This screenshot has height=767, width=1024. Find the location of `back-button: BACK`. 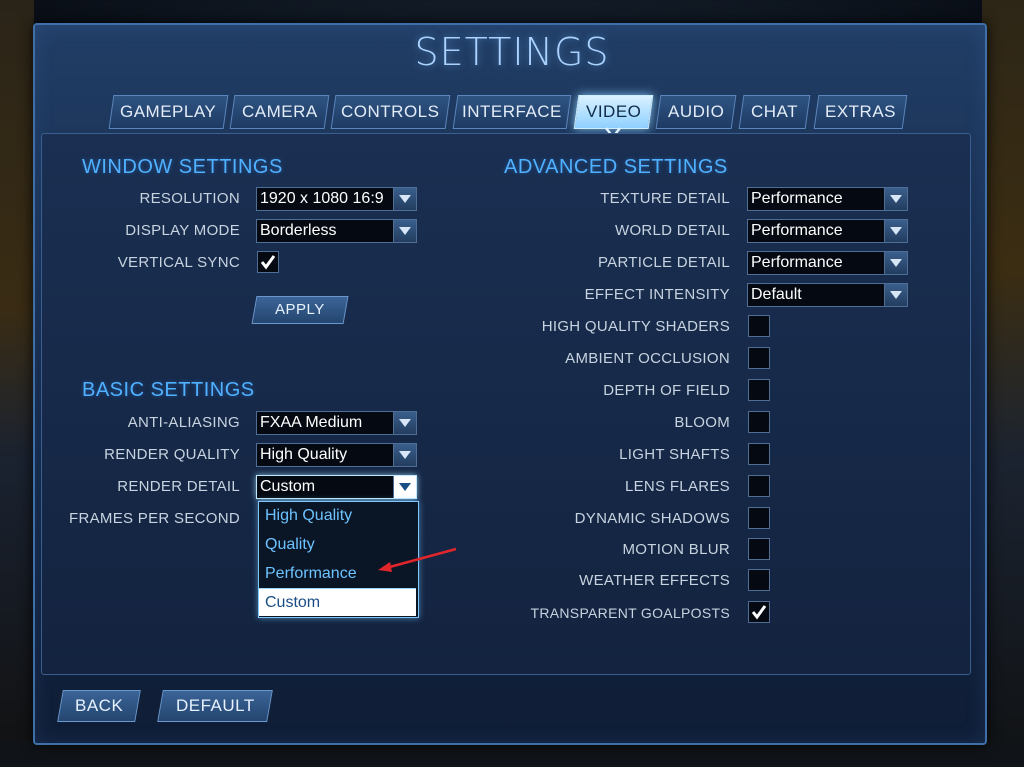

back-button: BACK is located at coordinates (99, 706).